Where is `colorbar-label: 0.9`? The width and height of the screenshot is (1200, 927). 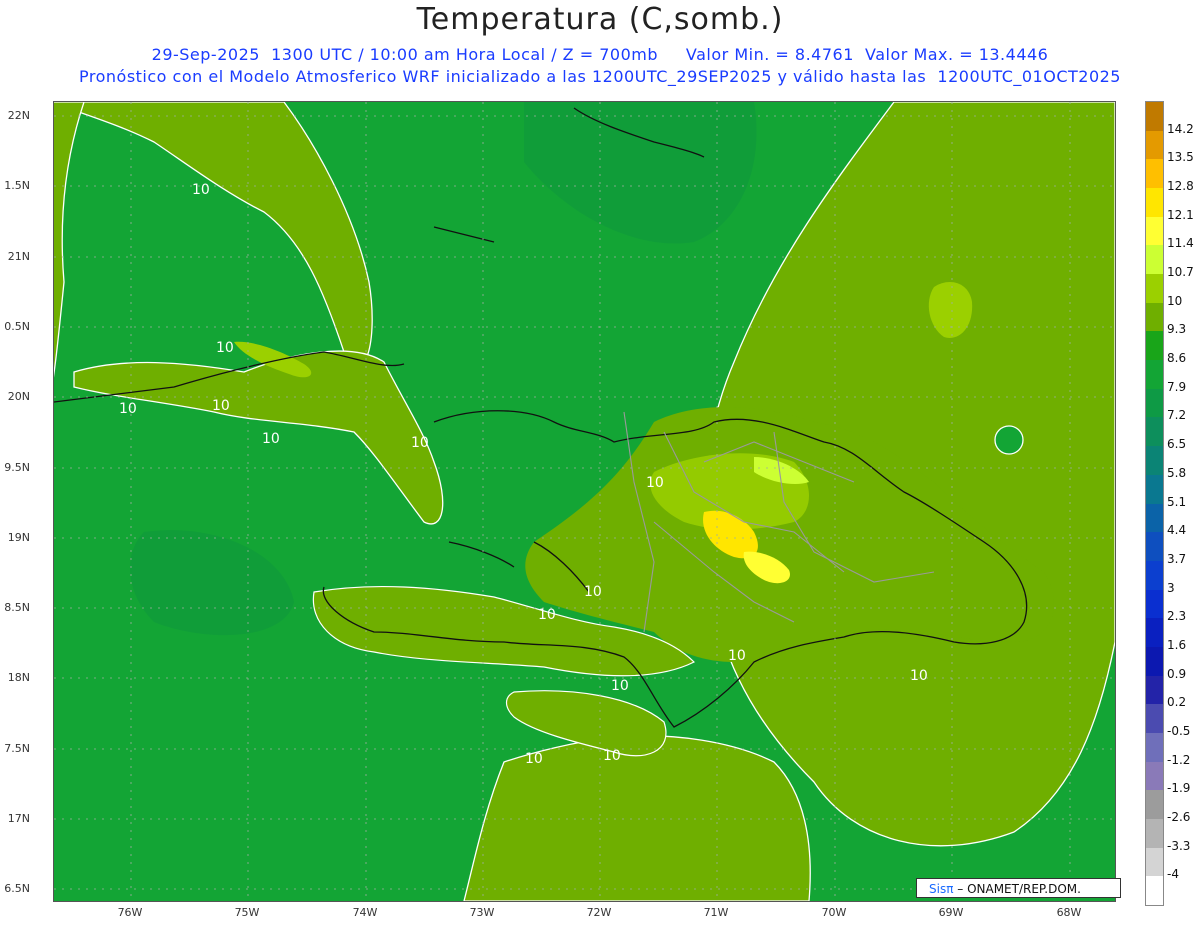 colorbar-label: 0.9 is located at coordinates (1177, 673).